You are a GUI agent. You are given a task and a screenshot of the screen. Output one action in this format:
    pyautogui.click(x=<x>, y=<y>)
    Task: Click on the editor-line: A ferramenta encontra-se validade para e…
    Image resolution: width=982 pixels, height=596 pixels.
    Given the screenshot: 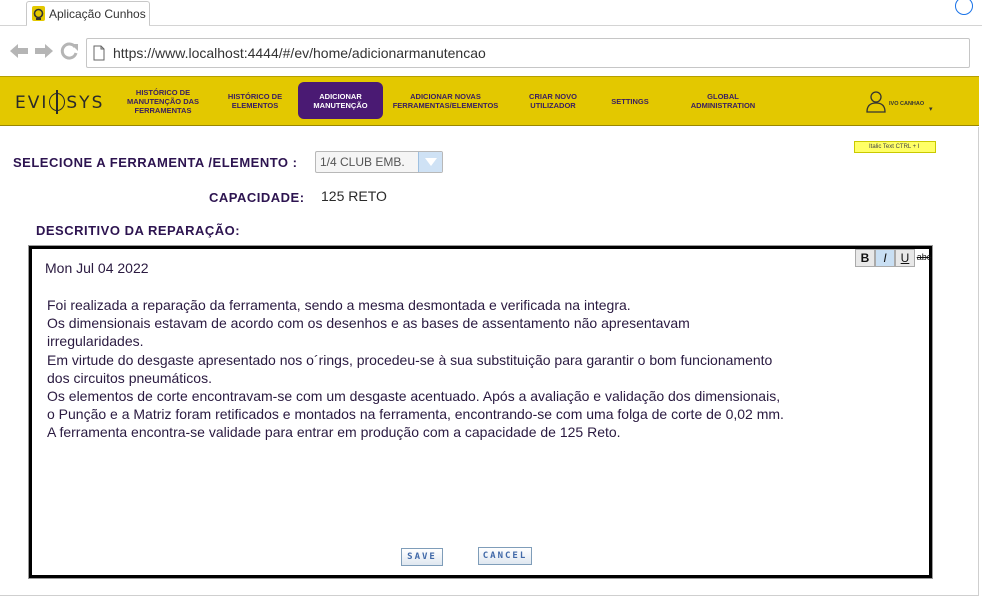 What is the action you would take?
    pyautogui.click(x=334, y=432)
    